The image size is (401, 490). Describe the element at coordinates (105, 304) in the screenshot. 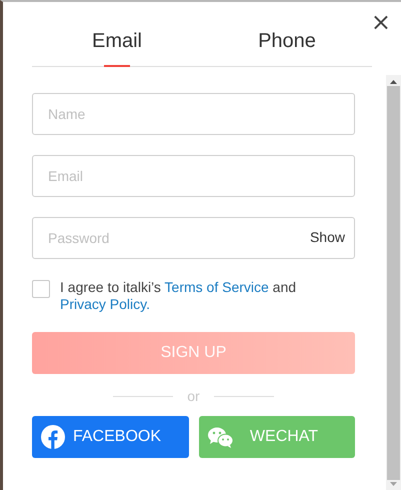

I see `policy-link: Privacy Policy.` at that location.